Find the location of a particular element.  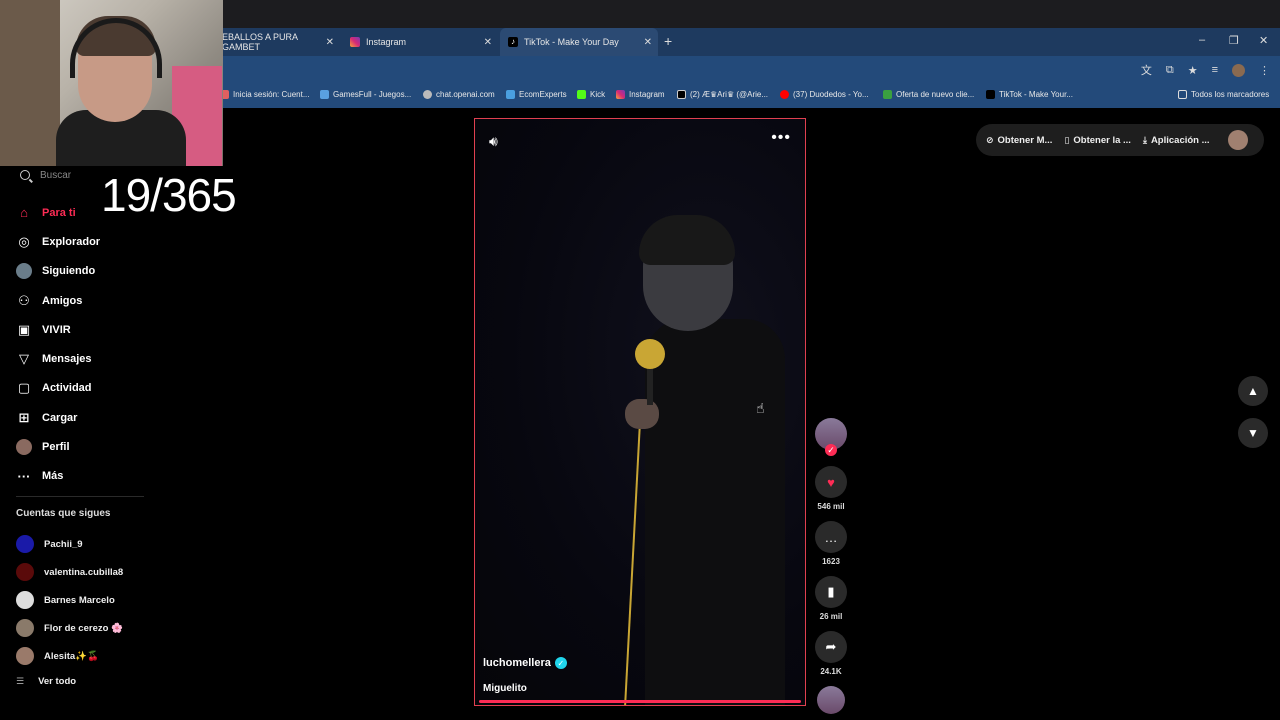

instagram-icon is located at coordinates (355, 42).